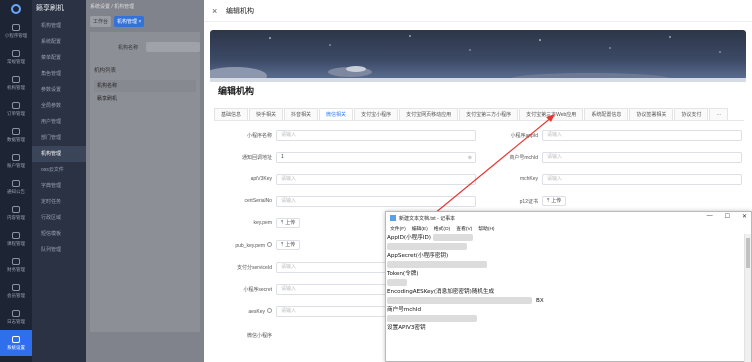 The height and width of the screenshot is (362, 752). Describe the element at coordinates (409, 238) in the screenshot. I see `text-line-content: AppID(小程序ID)` at that location.